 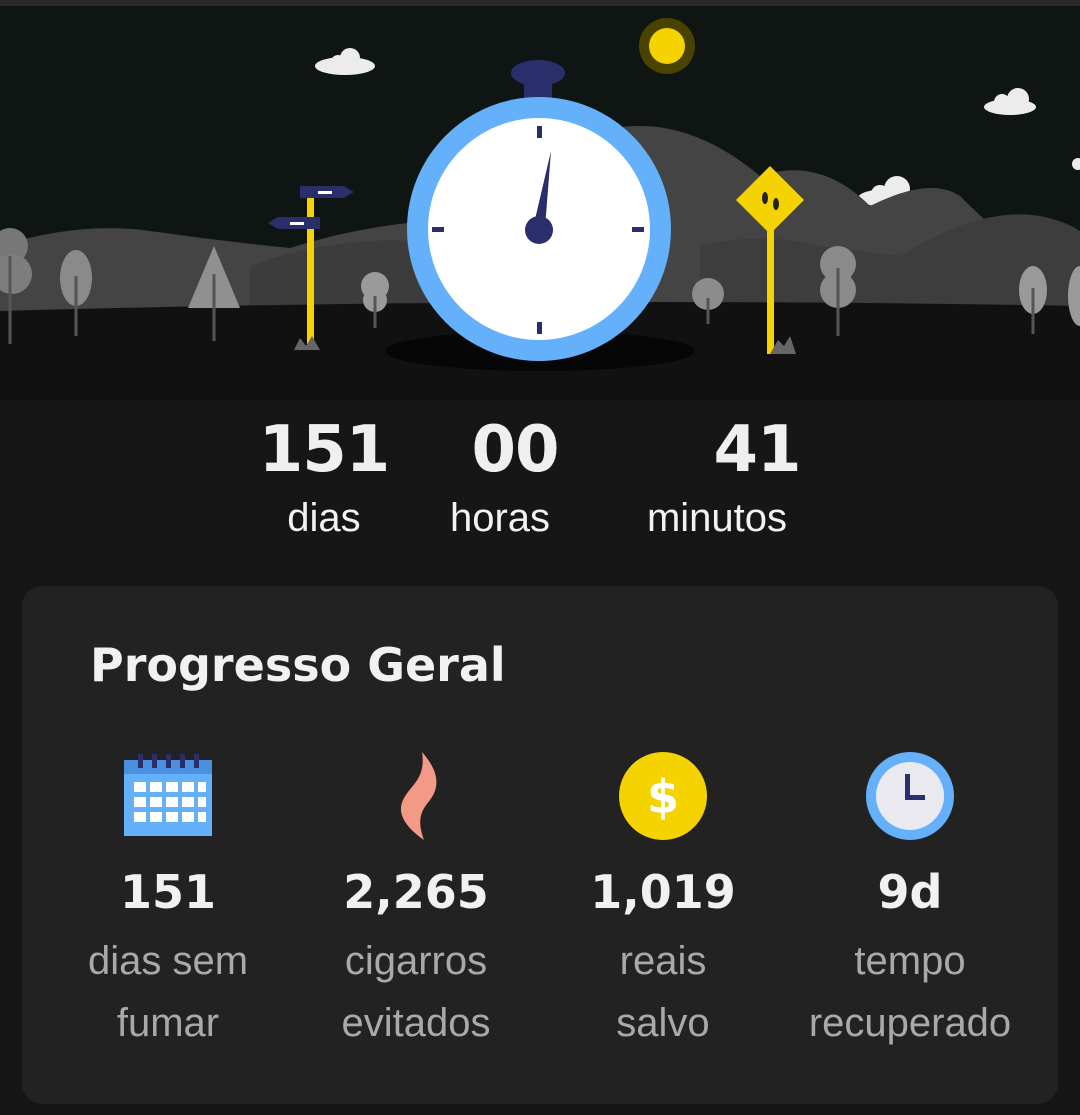 I want to click on timer-days-value: 151, so click(x=324, y=450).